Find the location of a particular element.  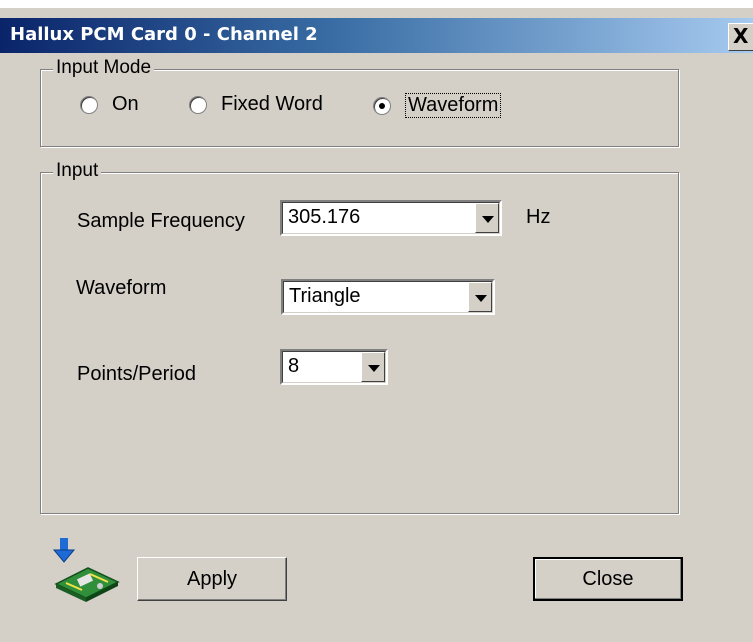

radio-on-label: On is located at coordinates (125, 104).